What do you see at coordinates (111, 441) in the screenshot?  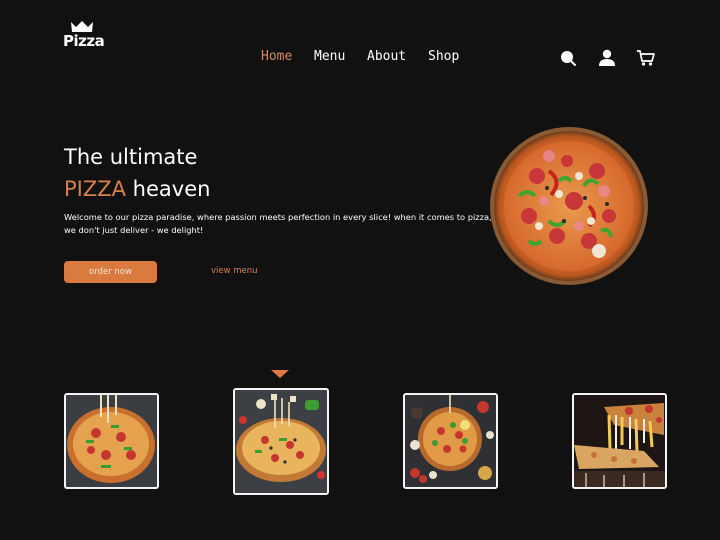 I see `pizza-thumbnail-pepperoni-veggie` at bounding box center [111, 441].